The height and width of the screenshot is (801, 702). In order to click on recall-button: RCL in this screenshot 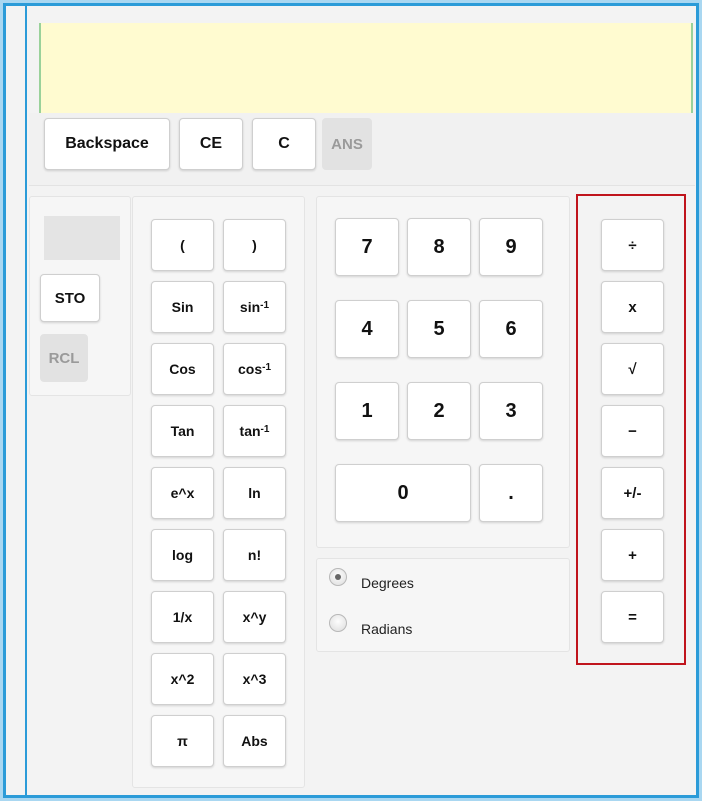, I will do `click(64, 358)`.